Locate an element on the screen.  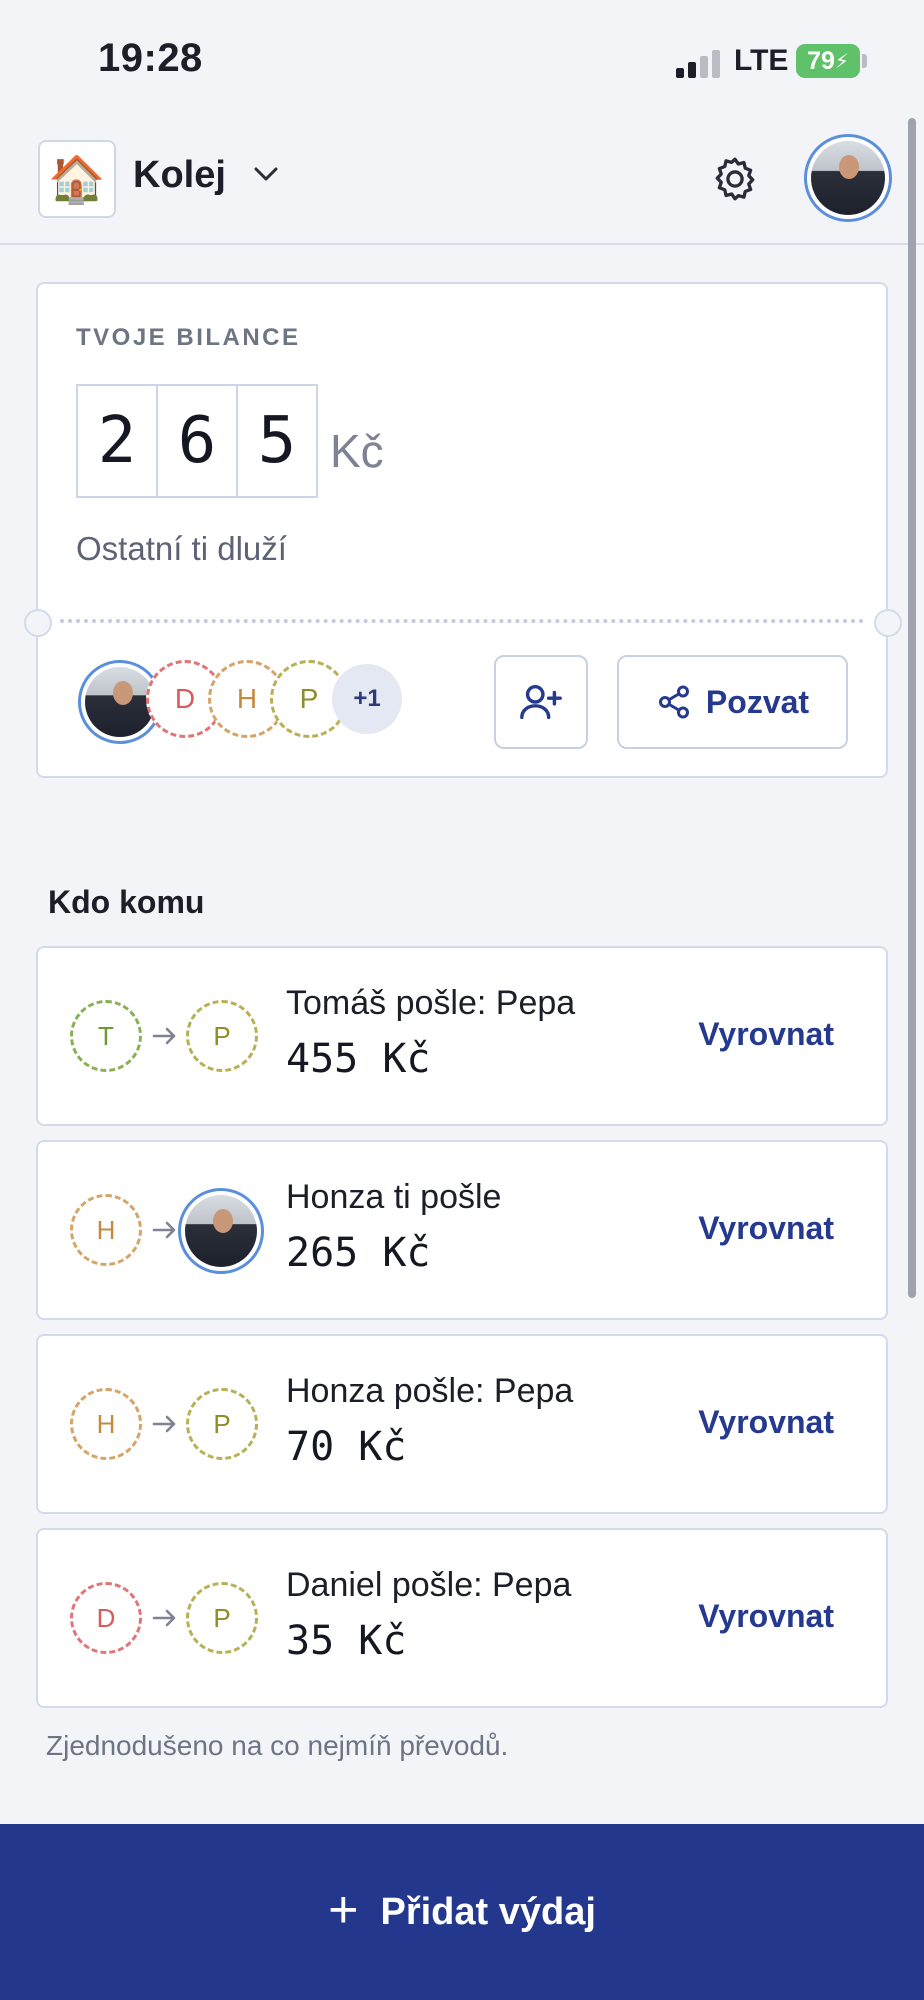
more-members-badge: +1 is located at coordinates (367, 699).